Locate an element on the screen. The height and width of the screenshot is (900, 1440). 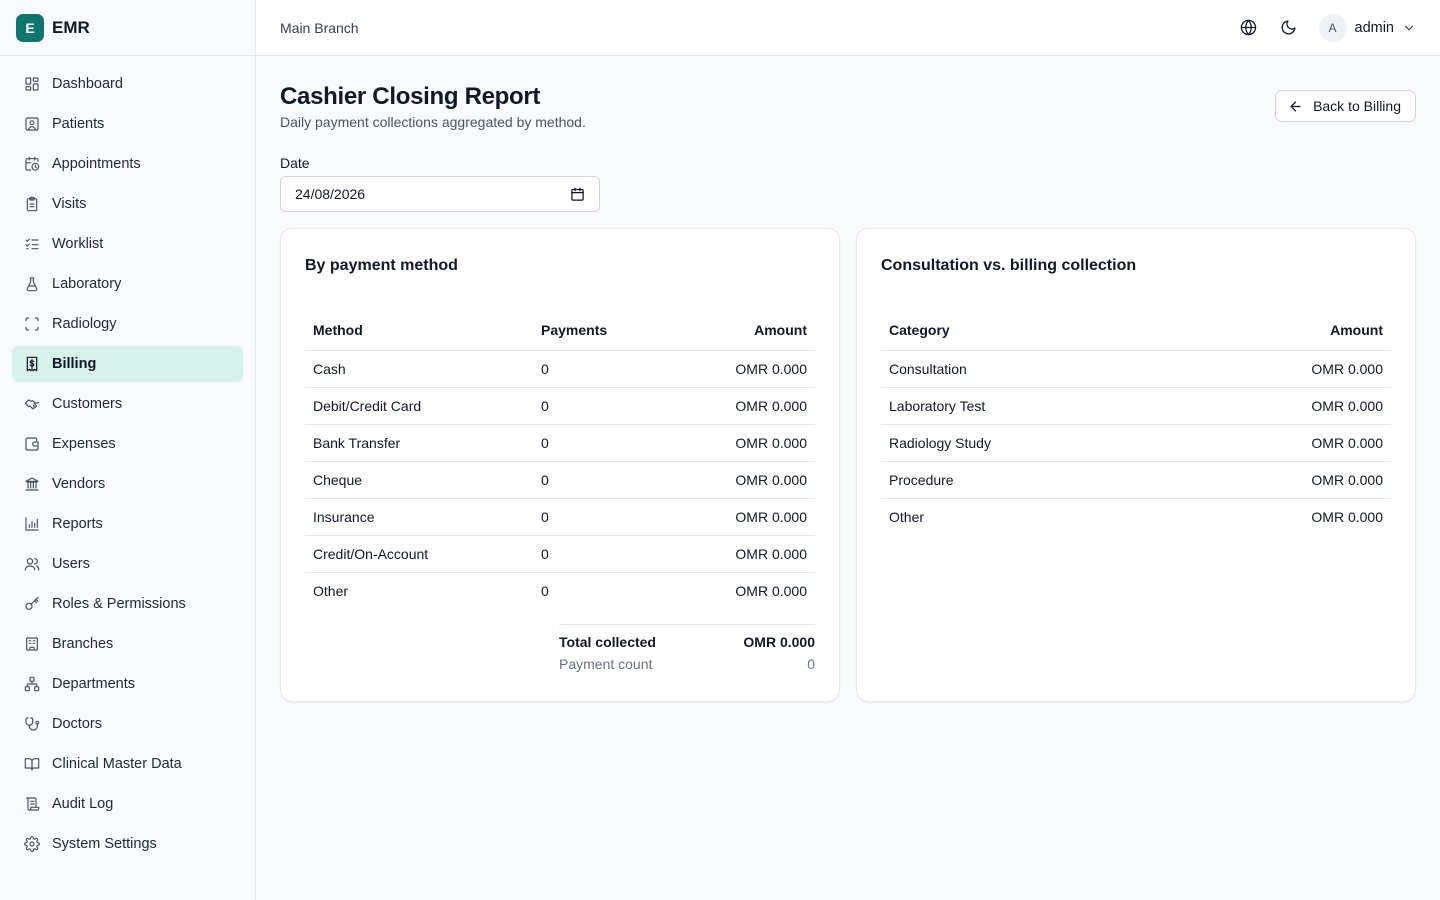
bank-icon is located at coordinates (32, 484).